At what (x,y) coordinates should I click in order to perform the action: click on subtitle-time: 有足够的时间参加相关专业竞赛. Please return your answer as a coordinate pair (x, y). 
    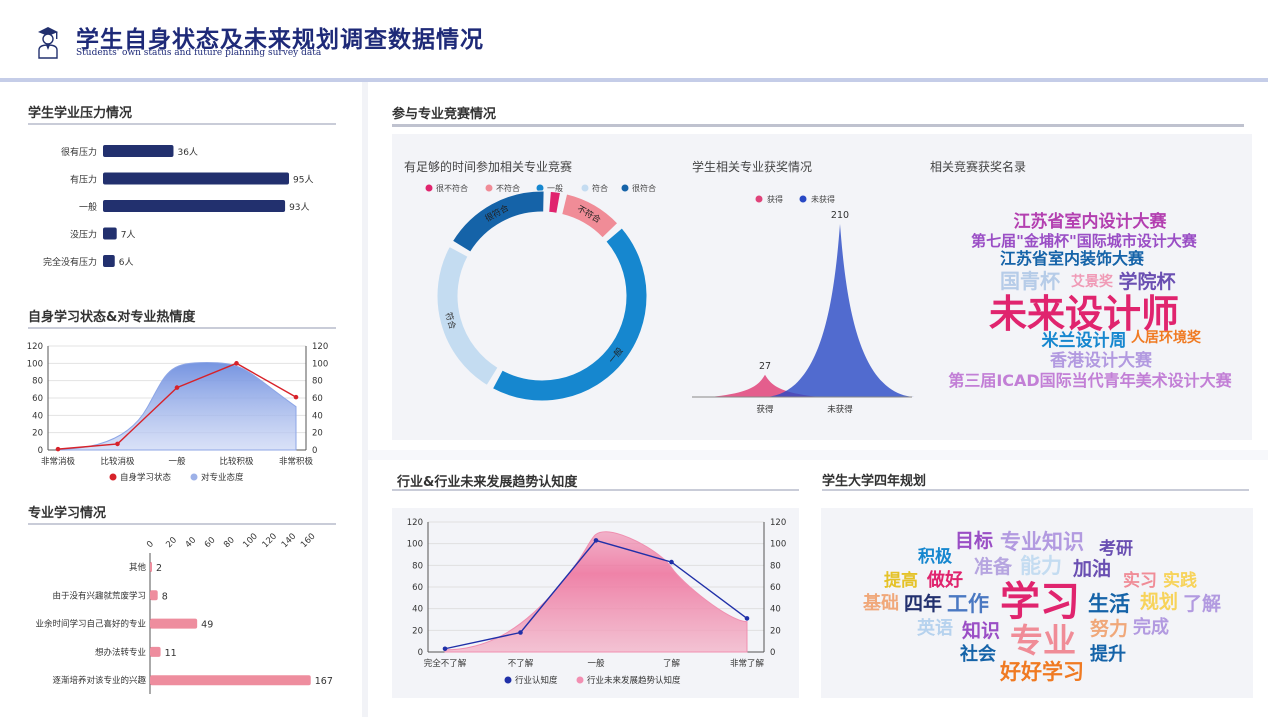
    Looking at the image, I should click on (488, 167).